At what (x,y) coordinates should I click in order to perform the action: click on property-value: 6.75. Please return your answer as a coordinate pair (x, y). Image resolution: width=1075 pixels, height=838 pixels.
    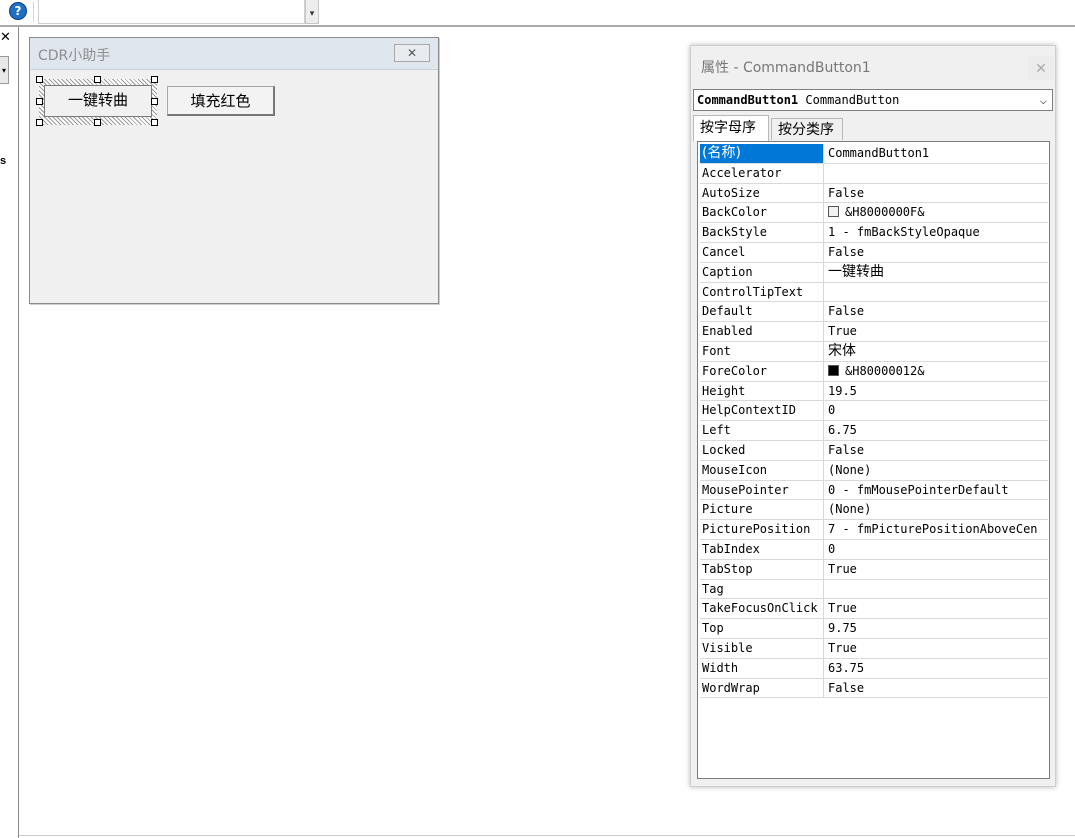
    Looking at the image, I should click on (936, 430).